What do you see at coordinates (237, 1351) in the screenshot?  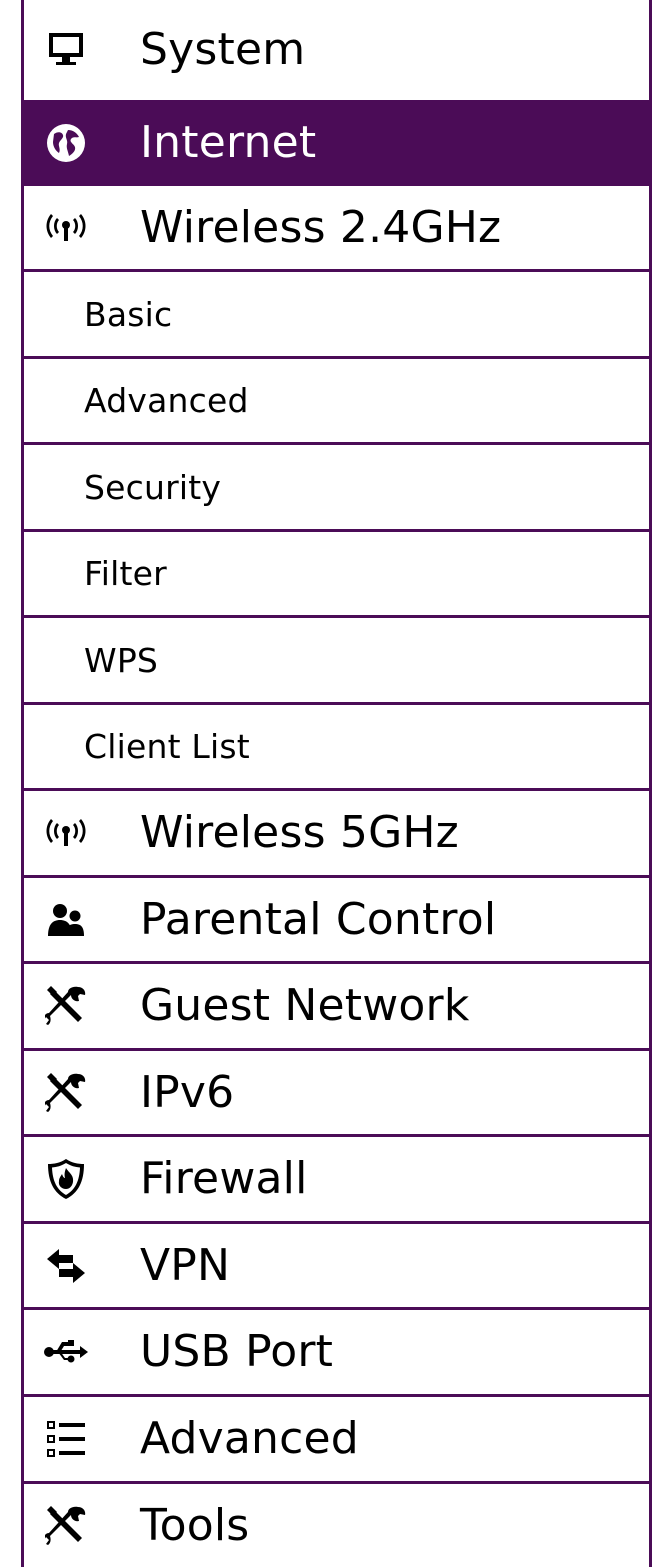 I see `sidebar-item-label: USB Port` at bounding box center [237, 1351].